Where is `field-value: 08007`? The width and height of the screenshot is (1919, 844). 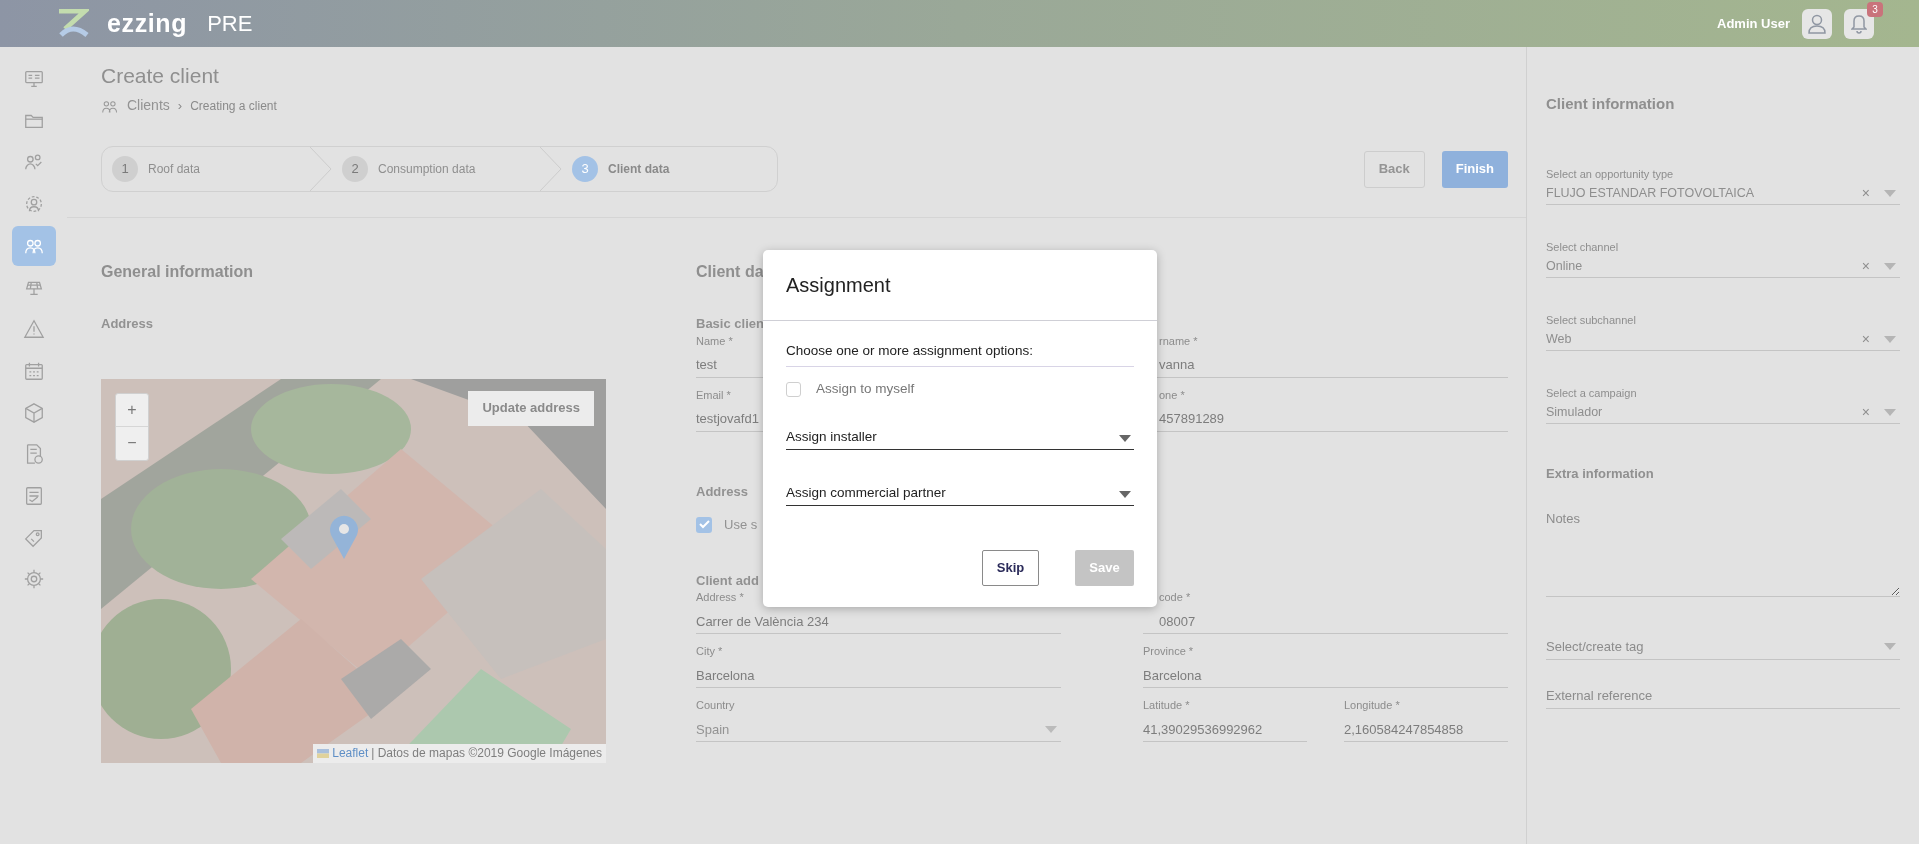 field-value: 08007 is located at coordinates (1178, 621).